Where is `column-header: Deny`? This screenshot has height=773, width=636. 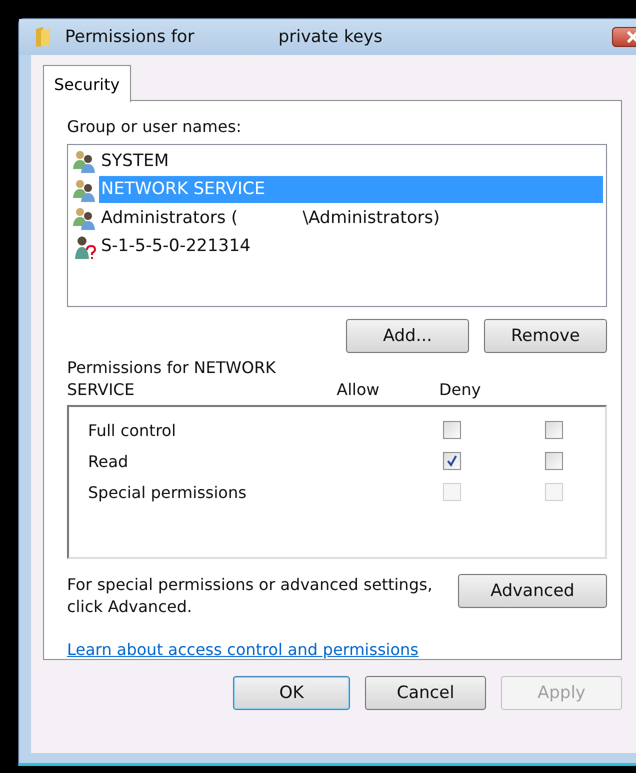
column-header: Deny is located at coordinates (460, 389).